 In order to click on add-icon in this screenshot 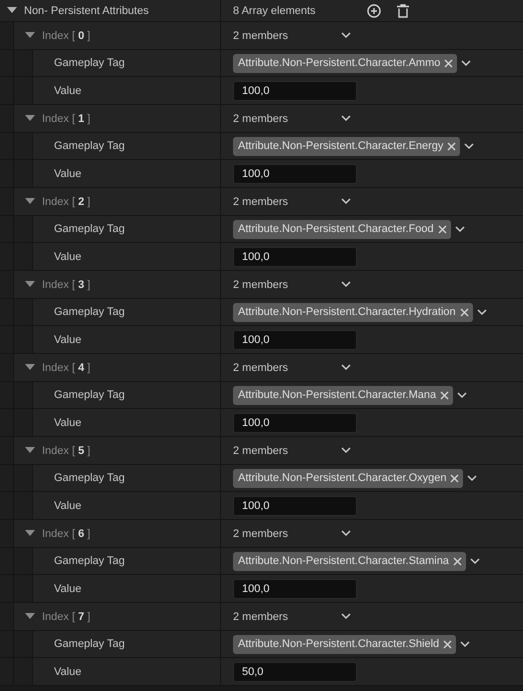, I will do `click(374, 11)`.